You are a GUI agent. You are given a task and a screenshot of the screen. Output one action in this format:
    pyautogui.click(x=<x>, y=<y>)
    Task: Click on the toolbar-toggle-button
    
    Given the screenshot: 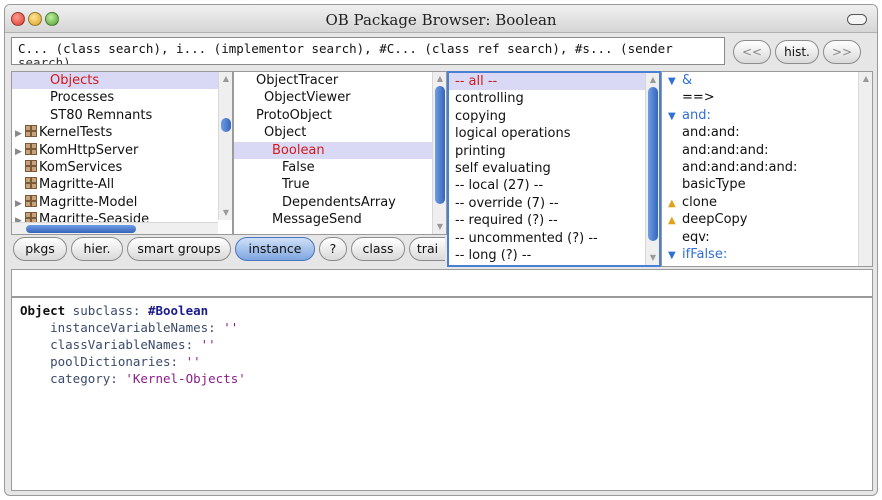 What is the action you would take?
    pyautogui.click(x=857, y=19)
    